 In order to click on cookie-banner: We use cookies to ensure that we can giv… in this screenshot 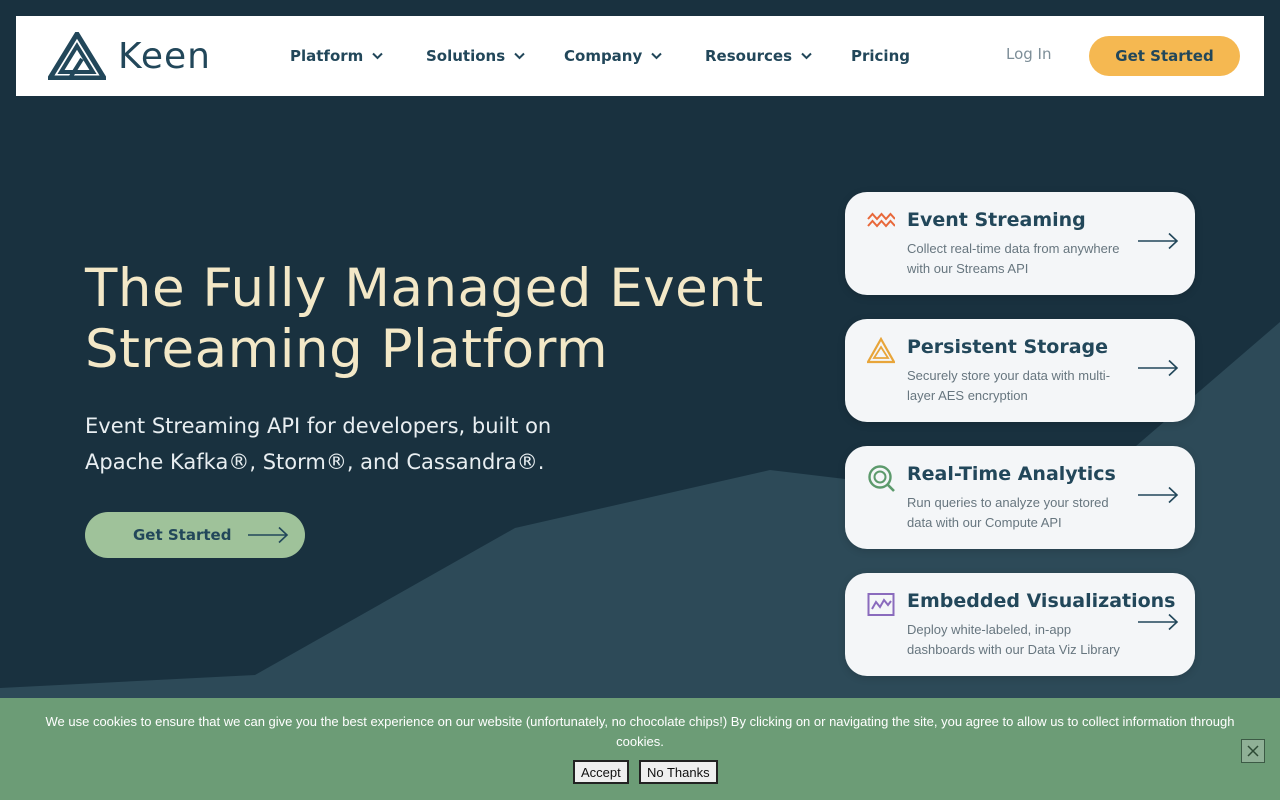, I will do `click(640, 749)`.